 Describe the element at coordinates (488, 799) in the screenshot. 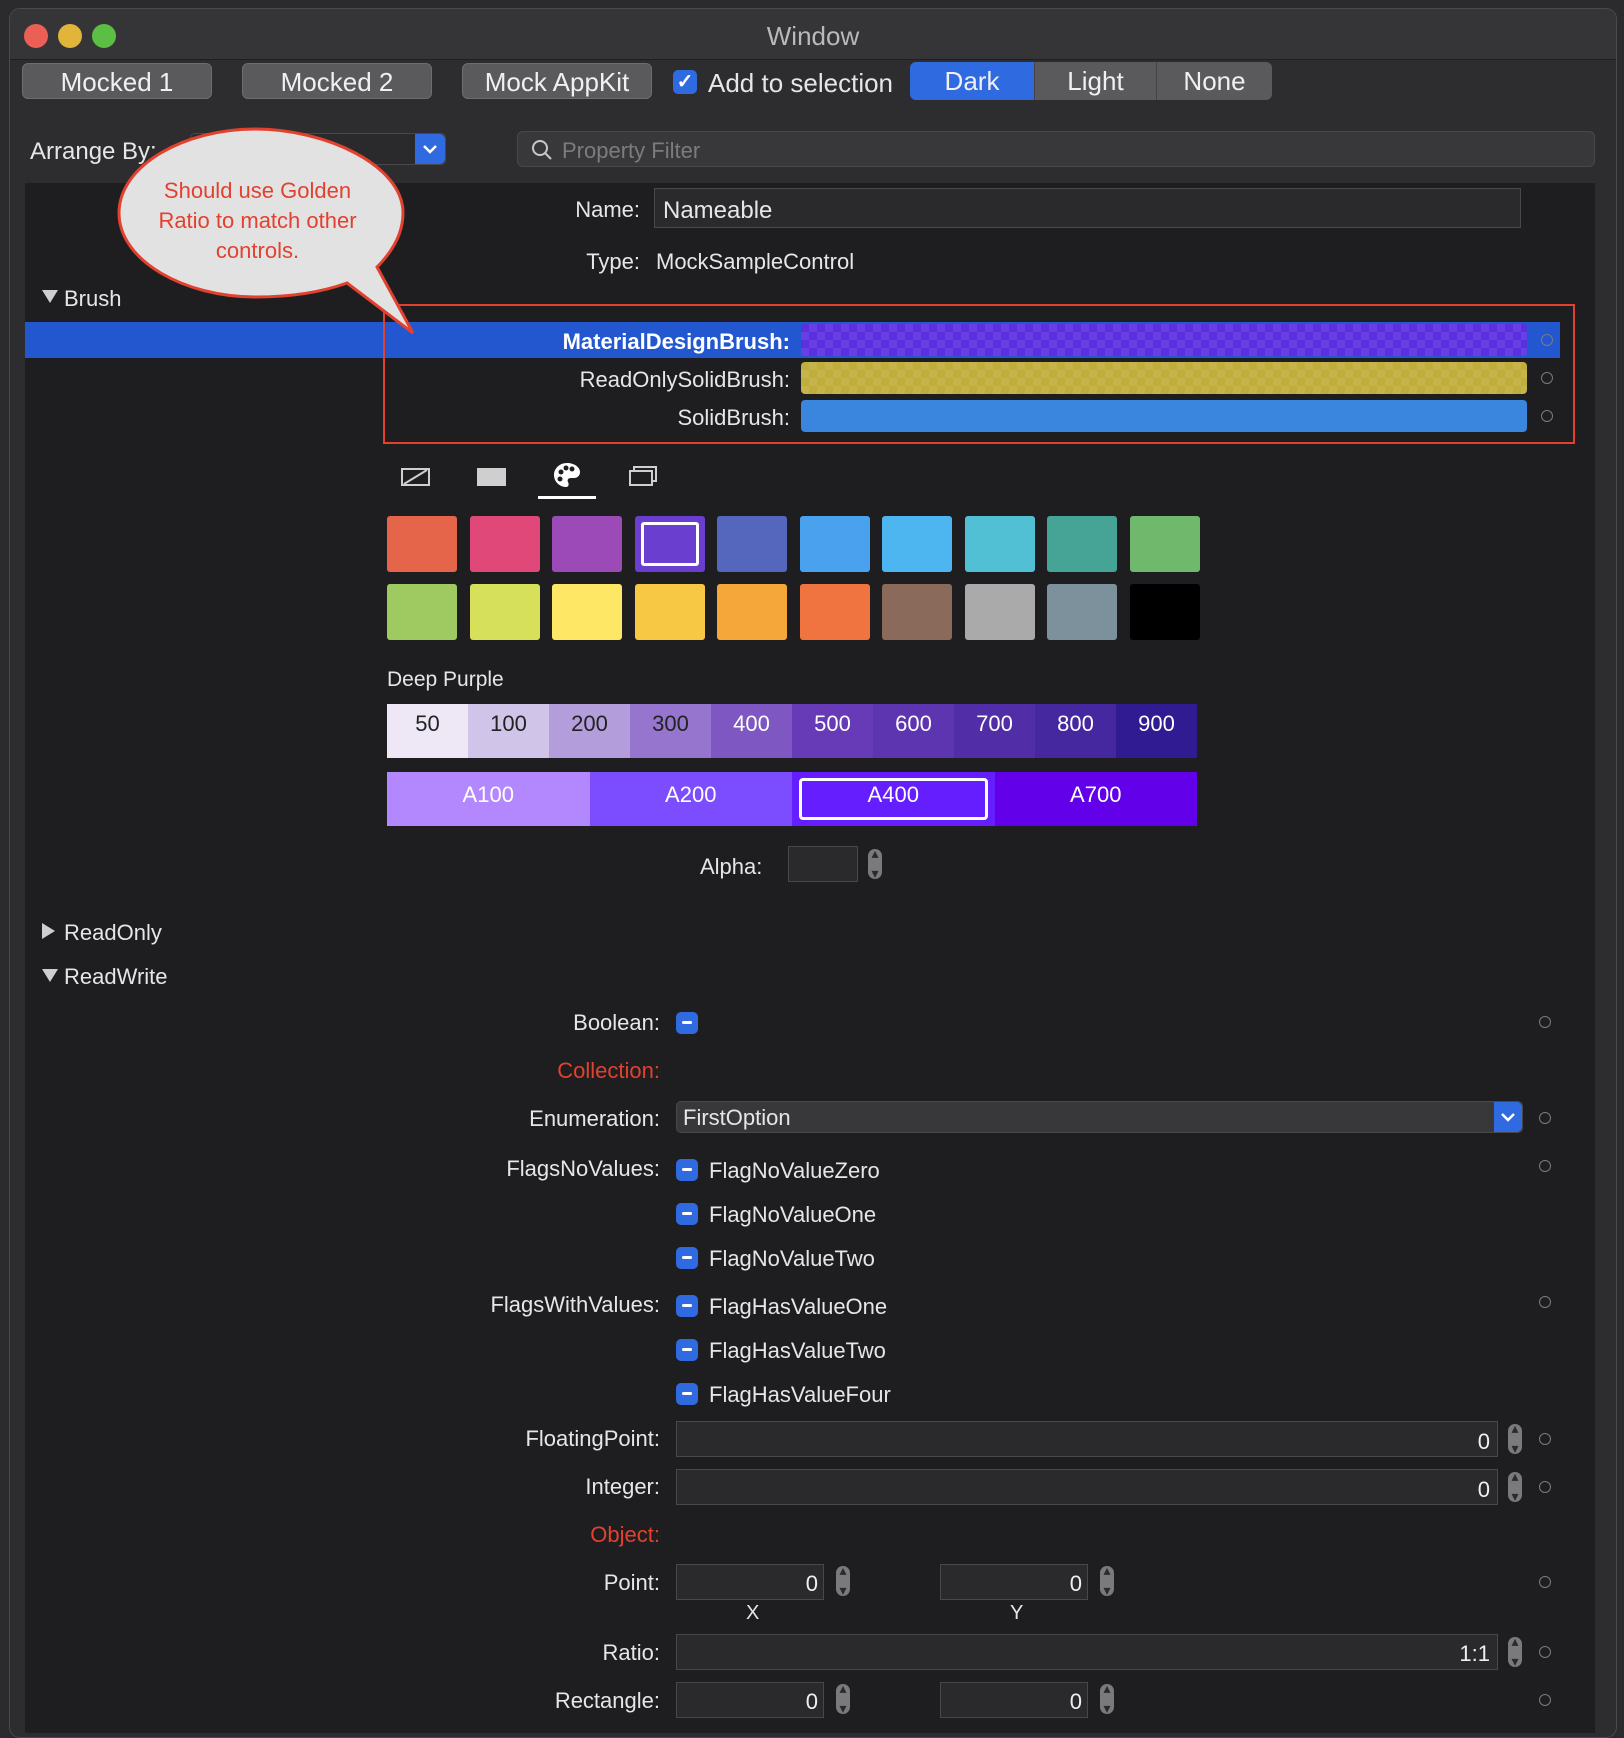

I see `accent-a100: A100` at that location.